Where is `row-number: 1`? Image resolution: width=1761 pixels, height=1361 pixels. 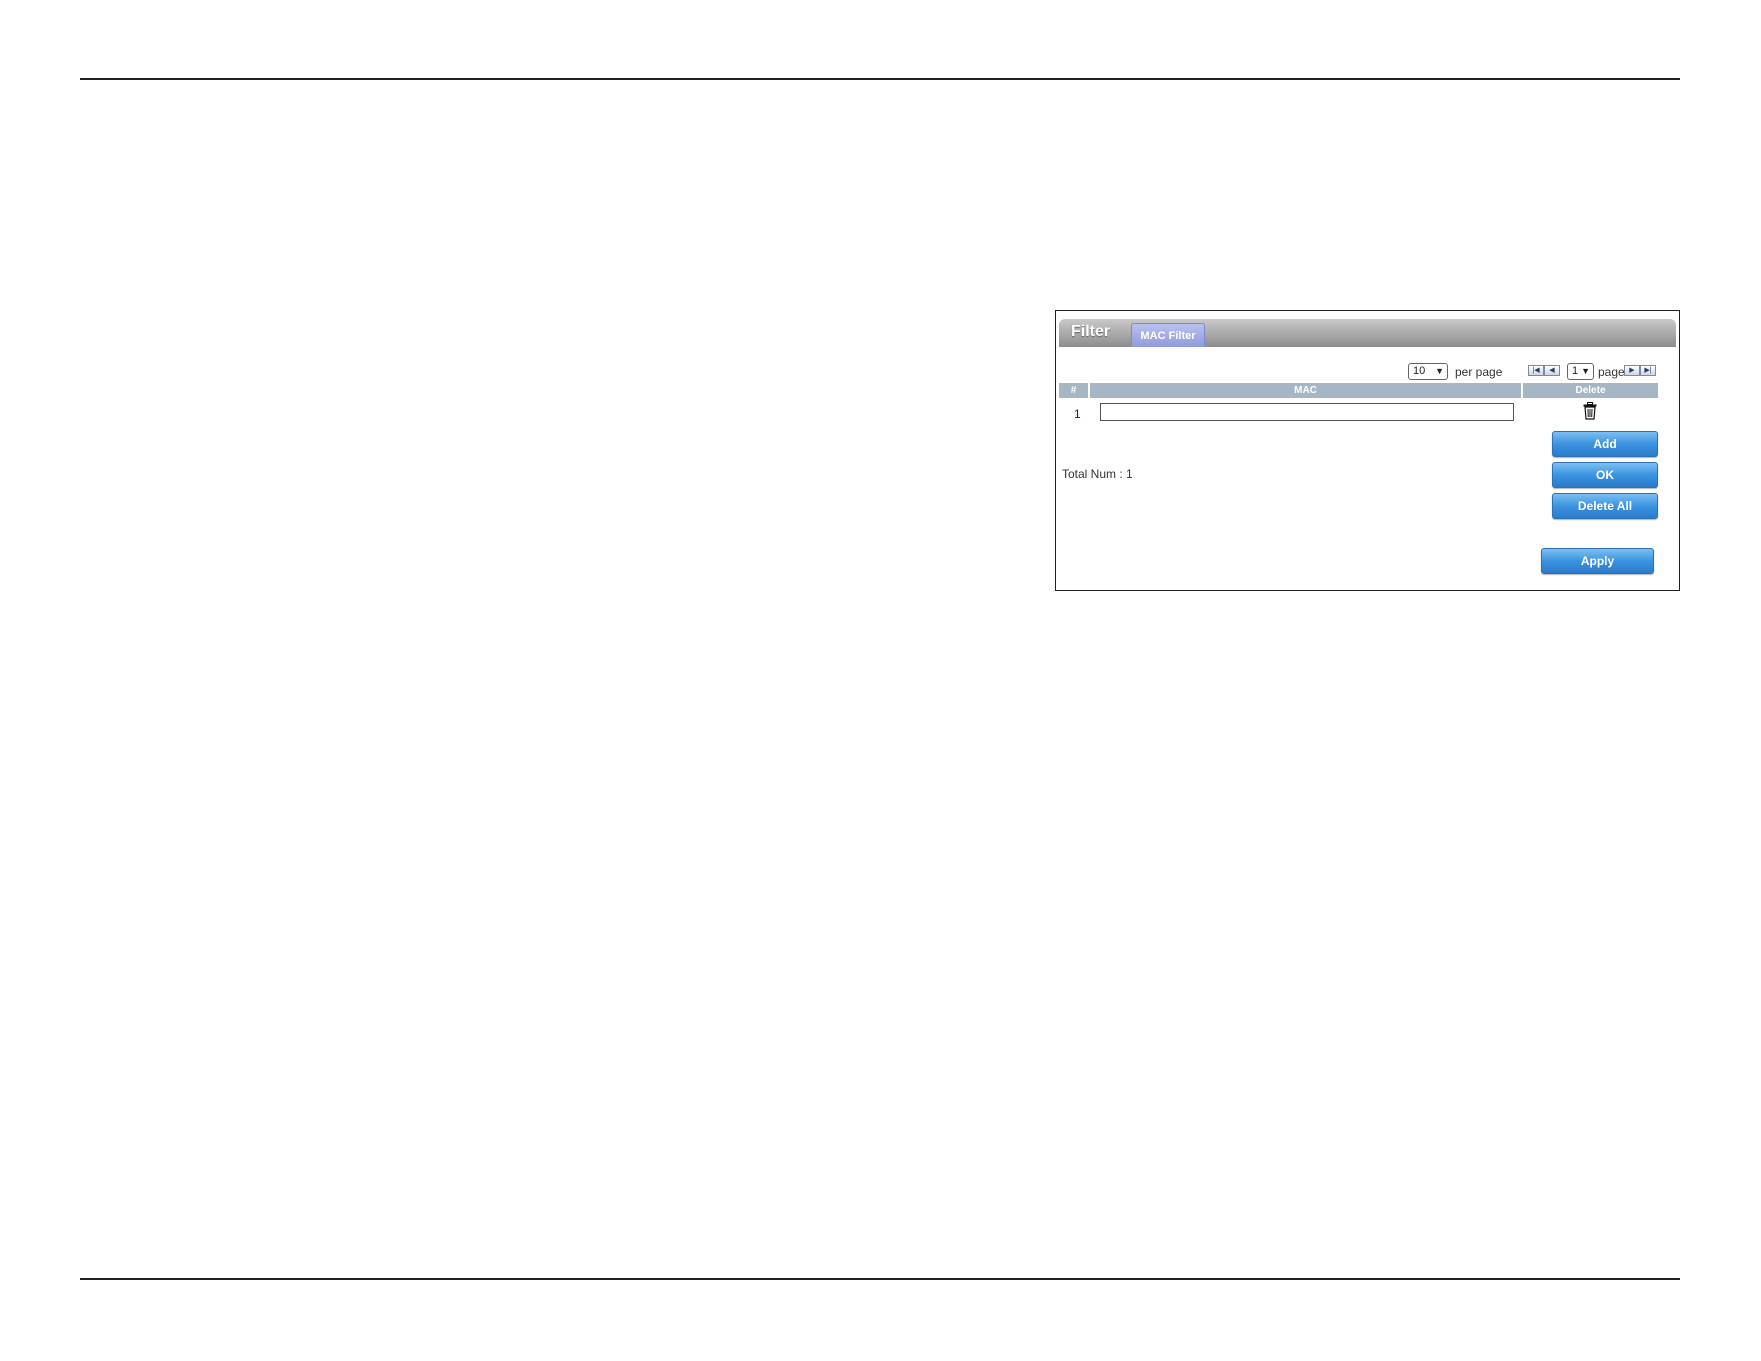 row-number: 1 is located at coordinates (1077, 414).